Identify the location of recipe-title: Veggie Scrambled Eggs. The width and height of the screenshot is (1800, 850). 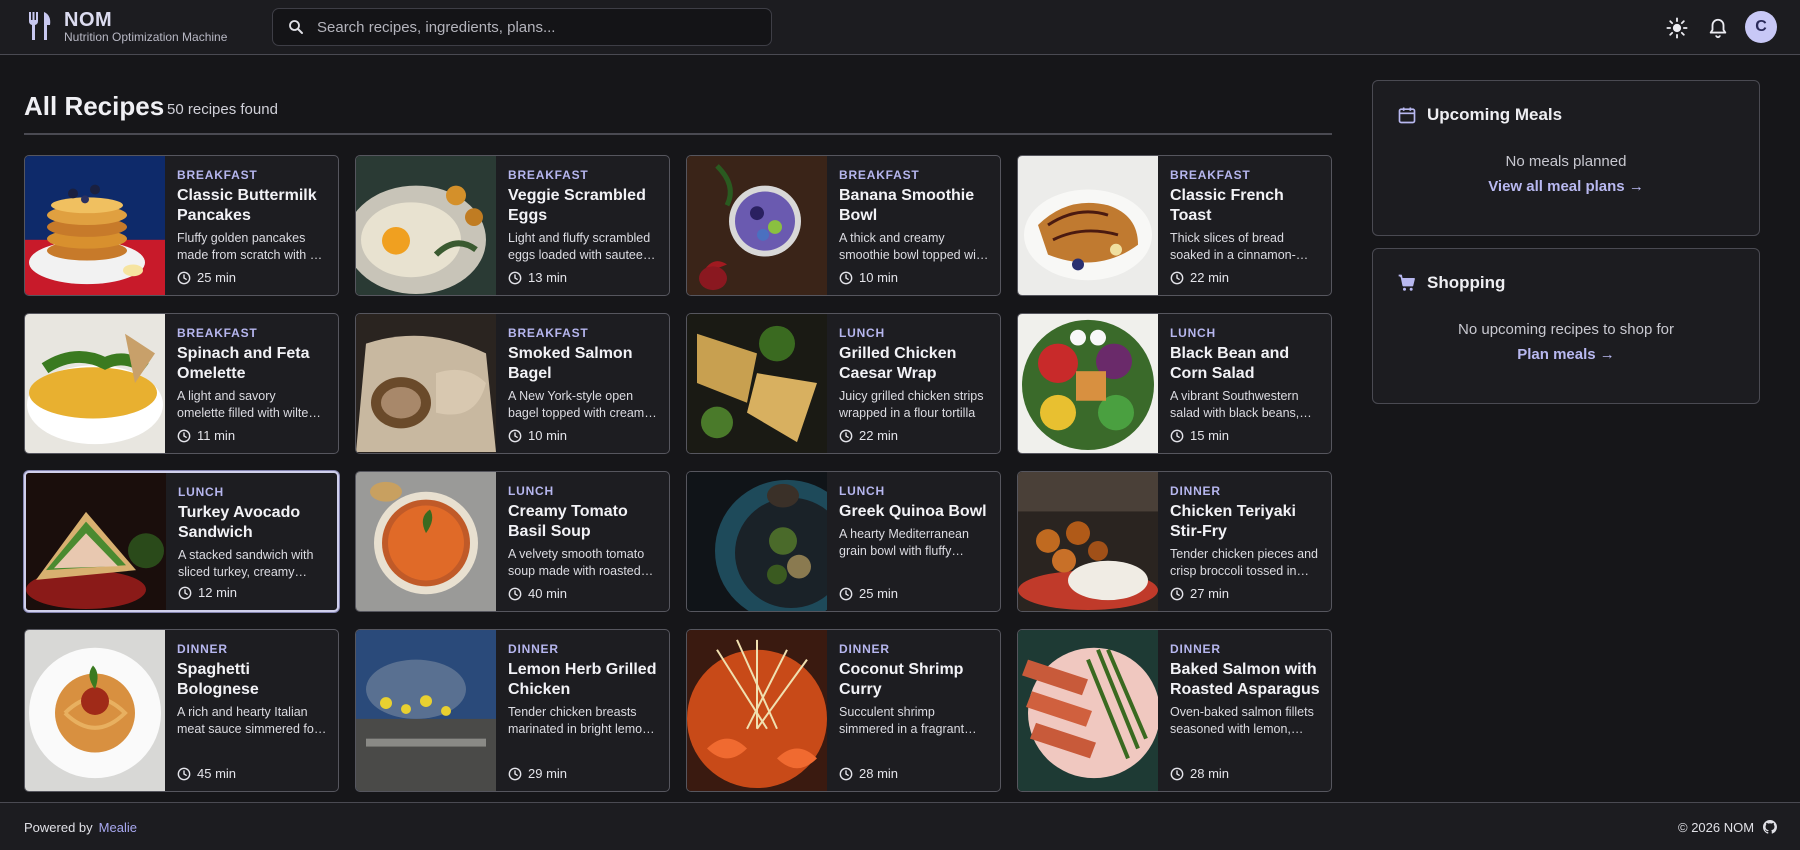
(583, 206).